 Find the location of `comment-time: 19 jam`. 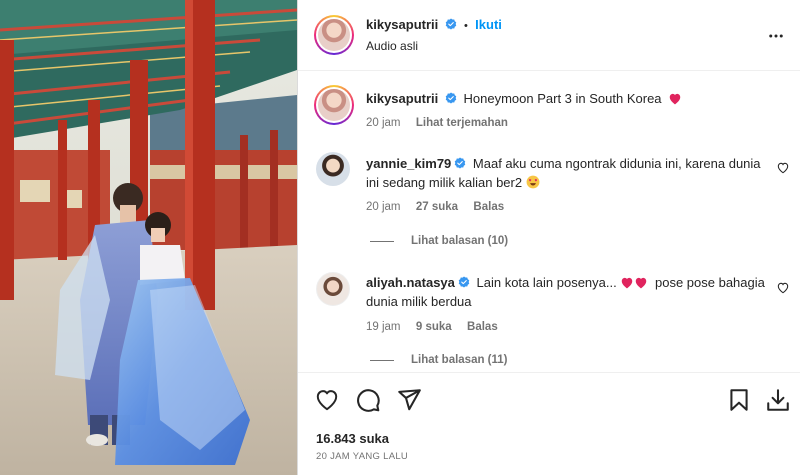

comment-time: 19 jam is located at coordinates (383, 327).